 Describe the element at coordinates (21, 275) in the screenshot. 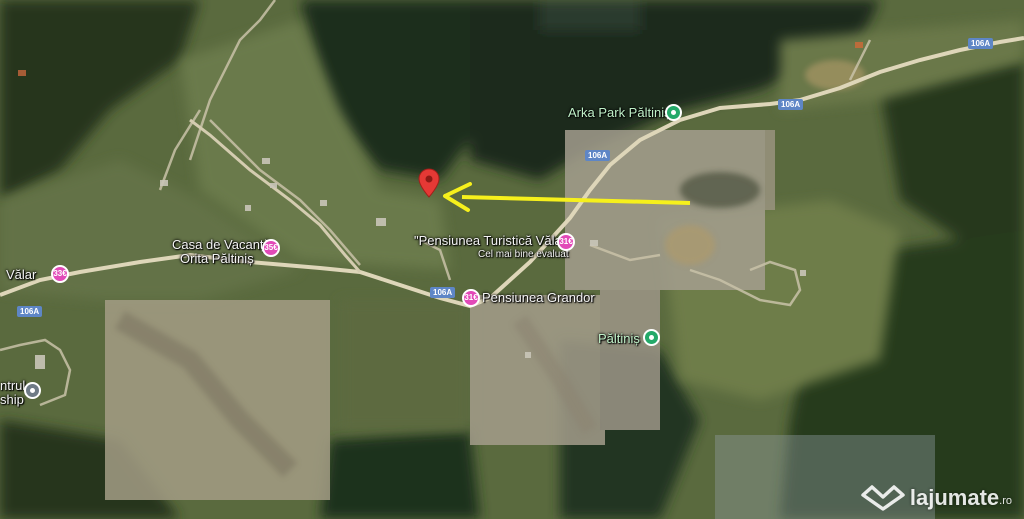

I see `place-label-valar: Vălar` at that location.